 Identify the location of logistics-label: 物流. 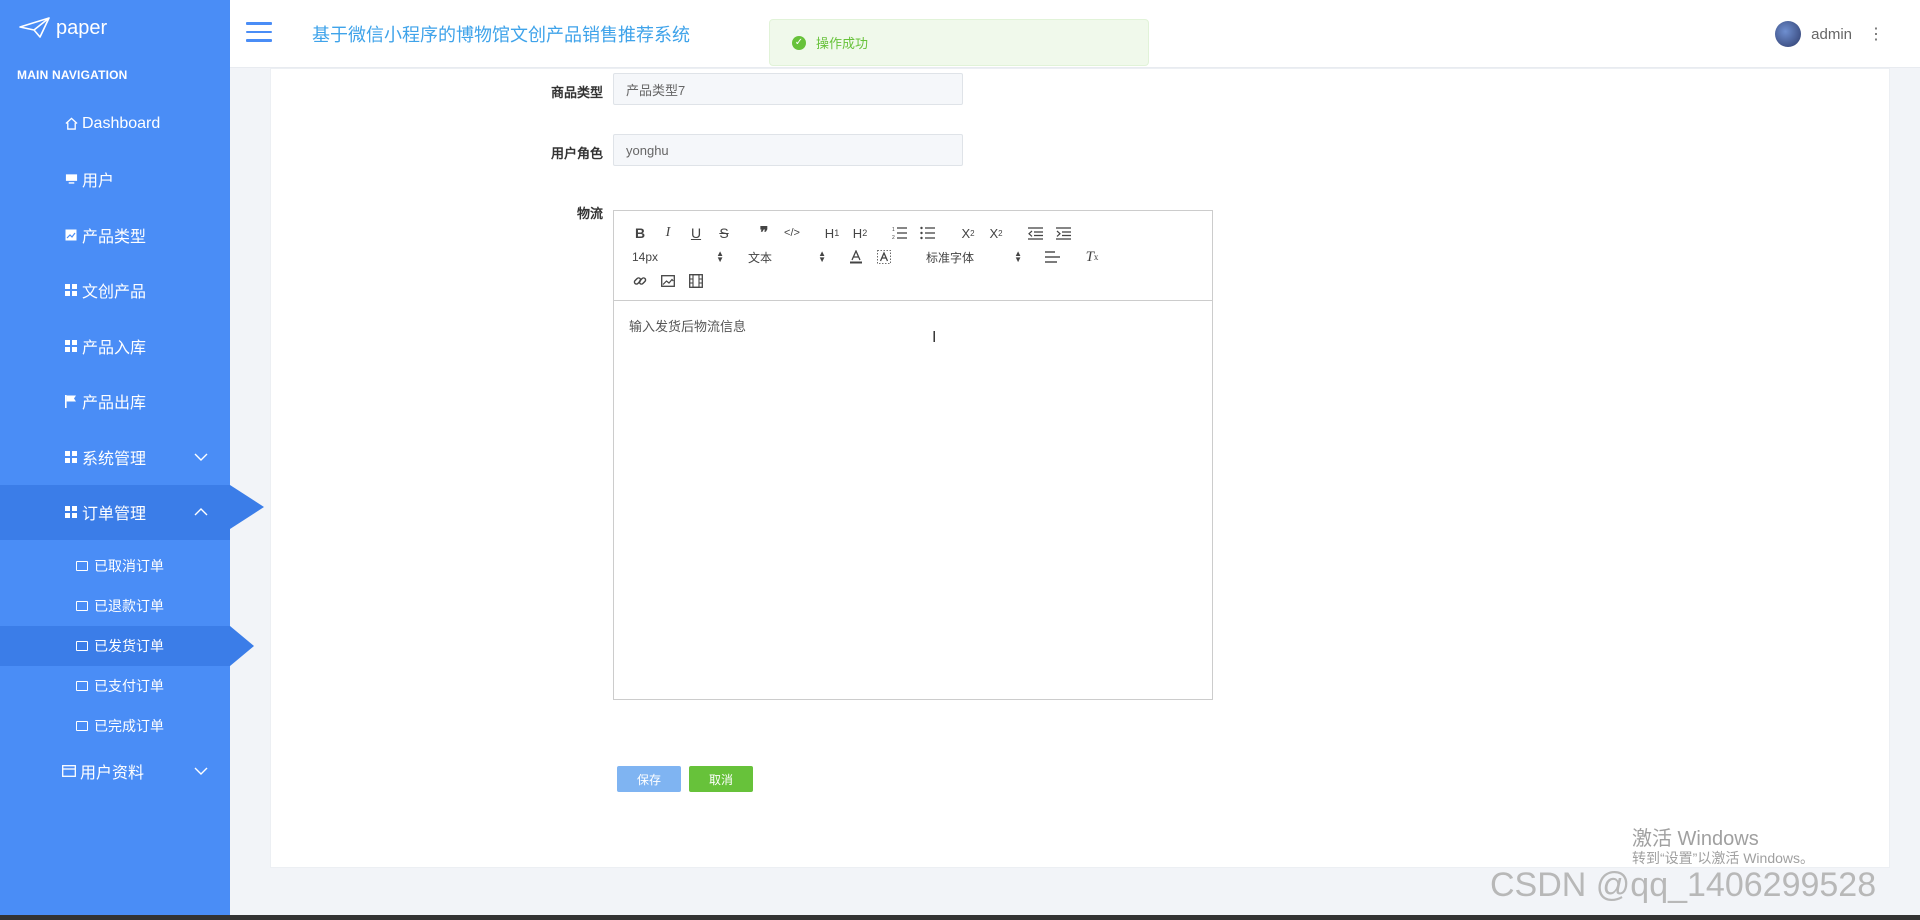
(589, 213).